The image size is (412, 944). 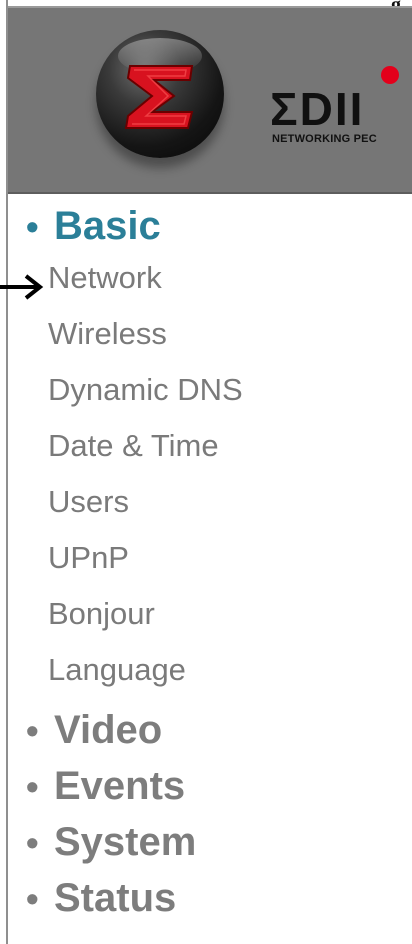 I want to click on menu-item-upnp: UPnP, so click(x=88, y=557).